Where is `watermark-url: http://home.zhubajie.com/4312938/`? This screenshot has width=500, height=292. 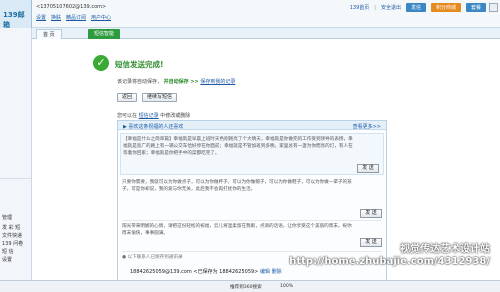
watermark-url: http://home.zhubajie.com/4312938/ is located at coordinates (389, 261).